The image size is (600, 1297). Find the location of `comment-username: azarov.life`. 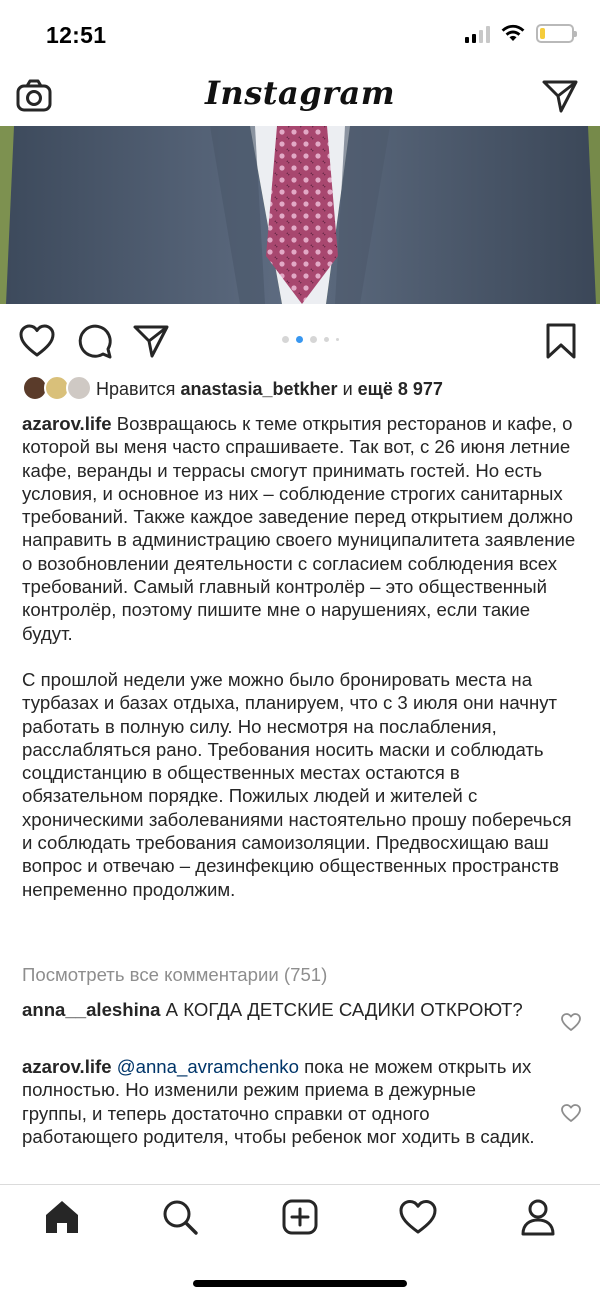

comment-username: azarov.life is located at coordinates (67, 1066).